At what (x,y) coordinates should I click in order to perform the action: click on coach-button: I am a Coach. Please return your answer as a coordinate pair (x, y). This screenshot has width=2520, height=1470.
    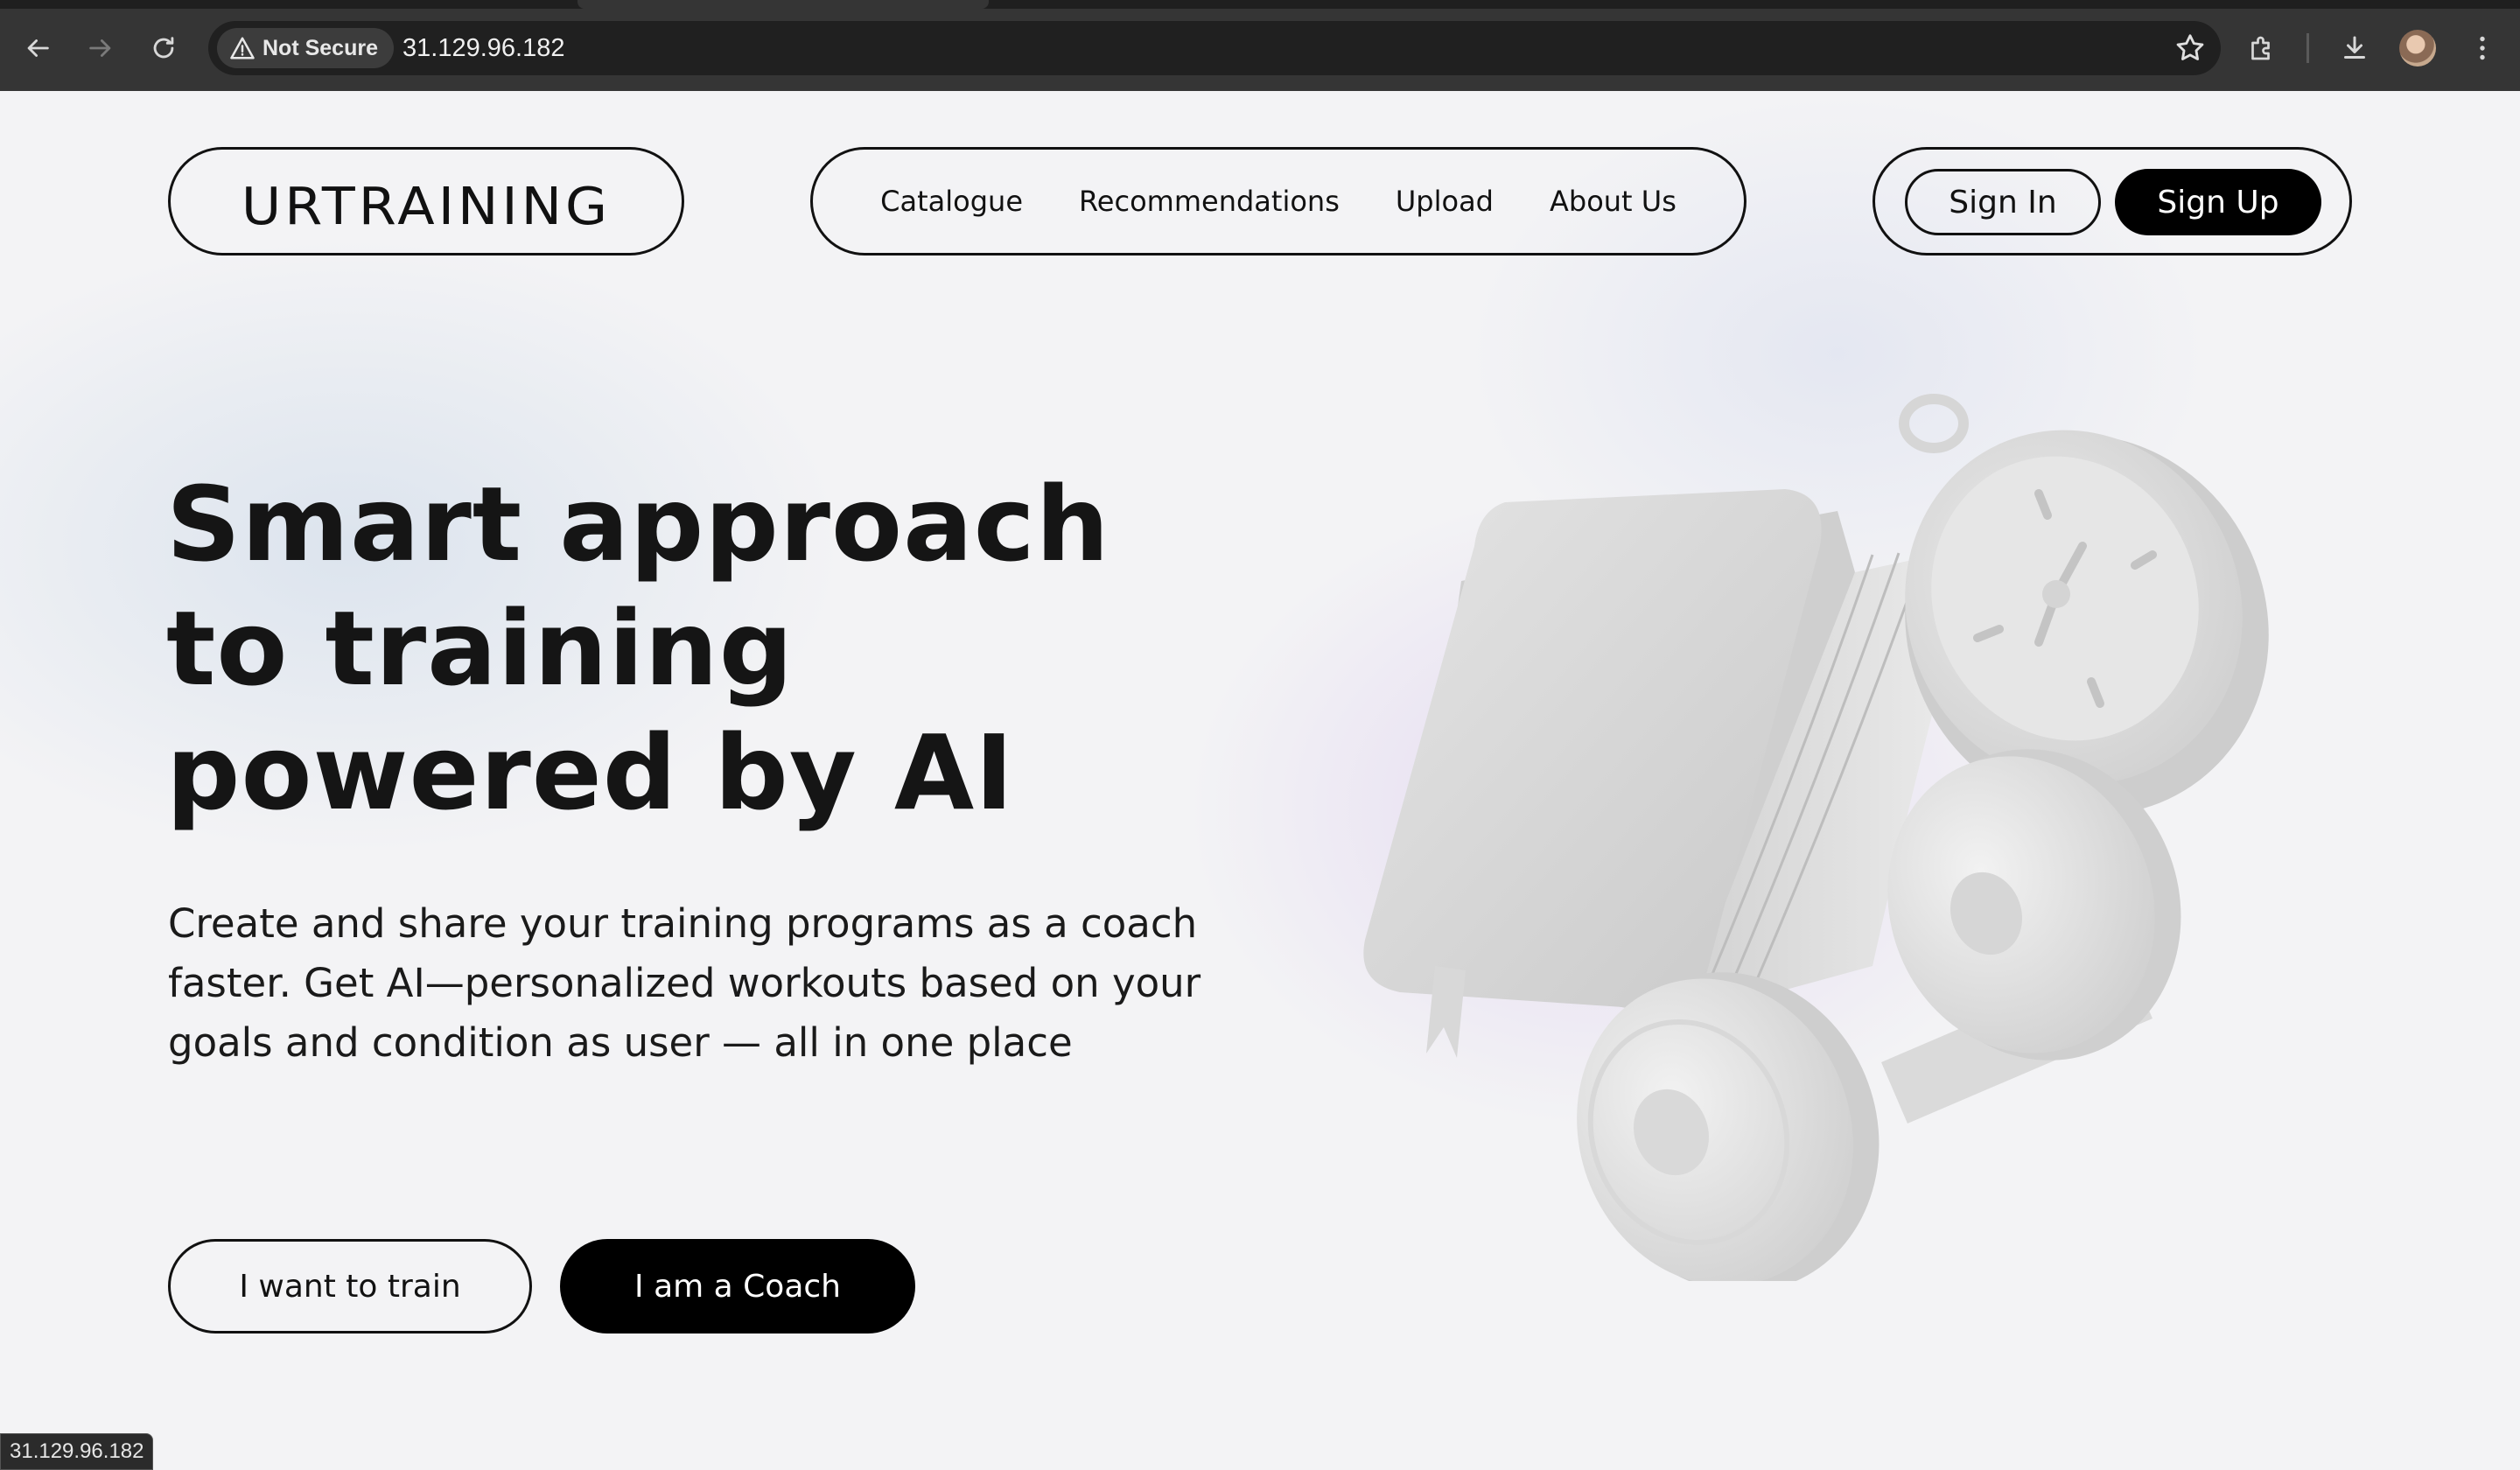
    Looking at the image, I should click on (737, 1286).